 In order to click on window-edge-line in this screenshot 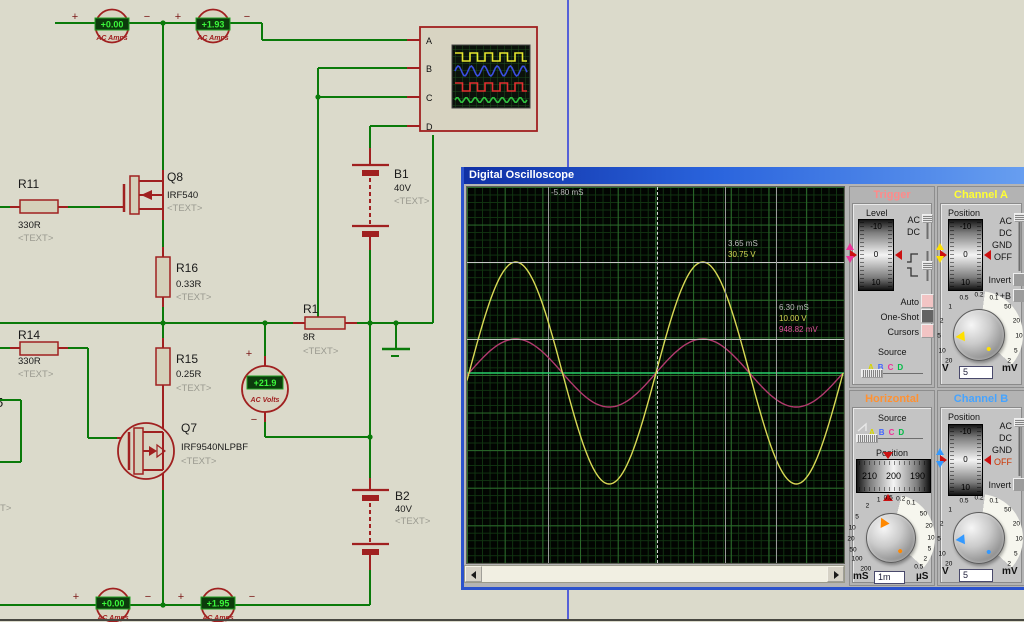, I will do `click(512, 620)`.